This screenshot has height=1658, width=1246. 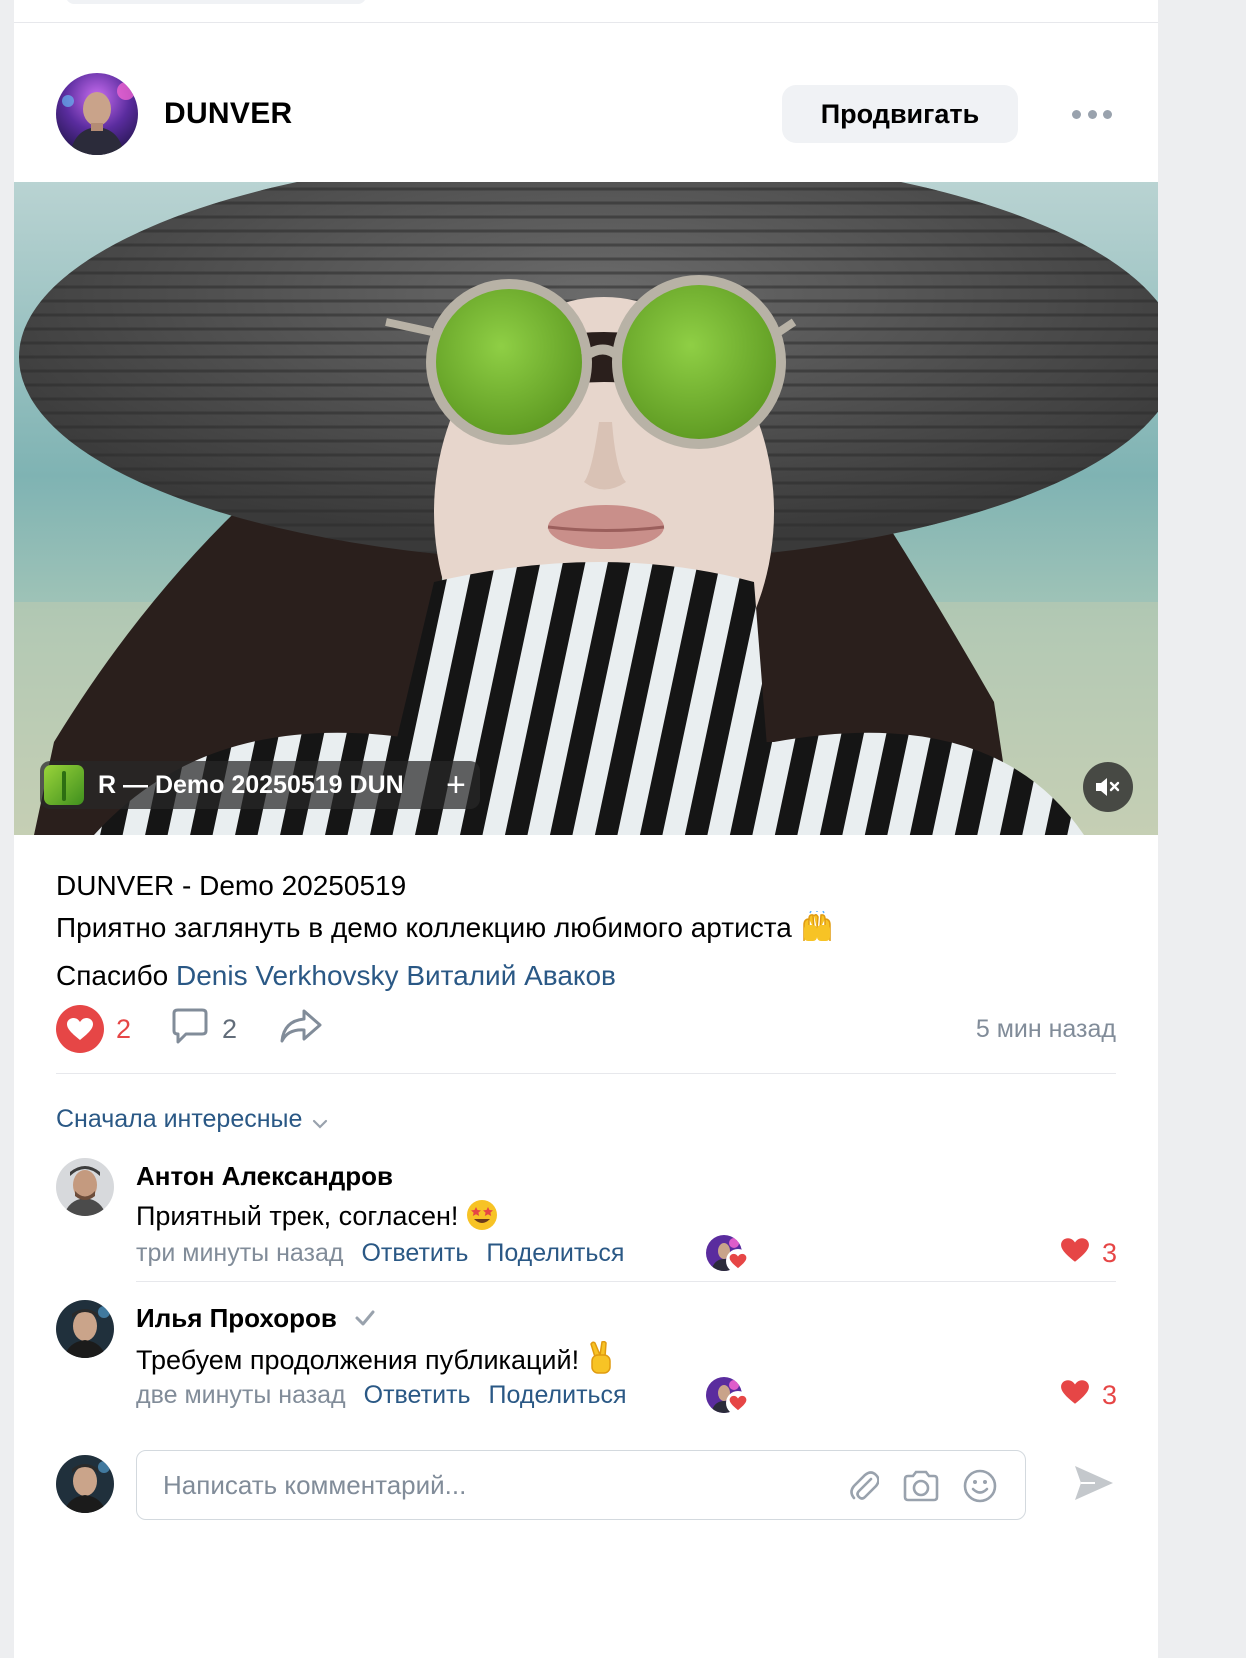 What do you see at coordinates (97, 114) in the screenshot?
I see `author-avatar` at bounding box center [97, 114].